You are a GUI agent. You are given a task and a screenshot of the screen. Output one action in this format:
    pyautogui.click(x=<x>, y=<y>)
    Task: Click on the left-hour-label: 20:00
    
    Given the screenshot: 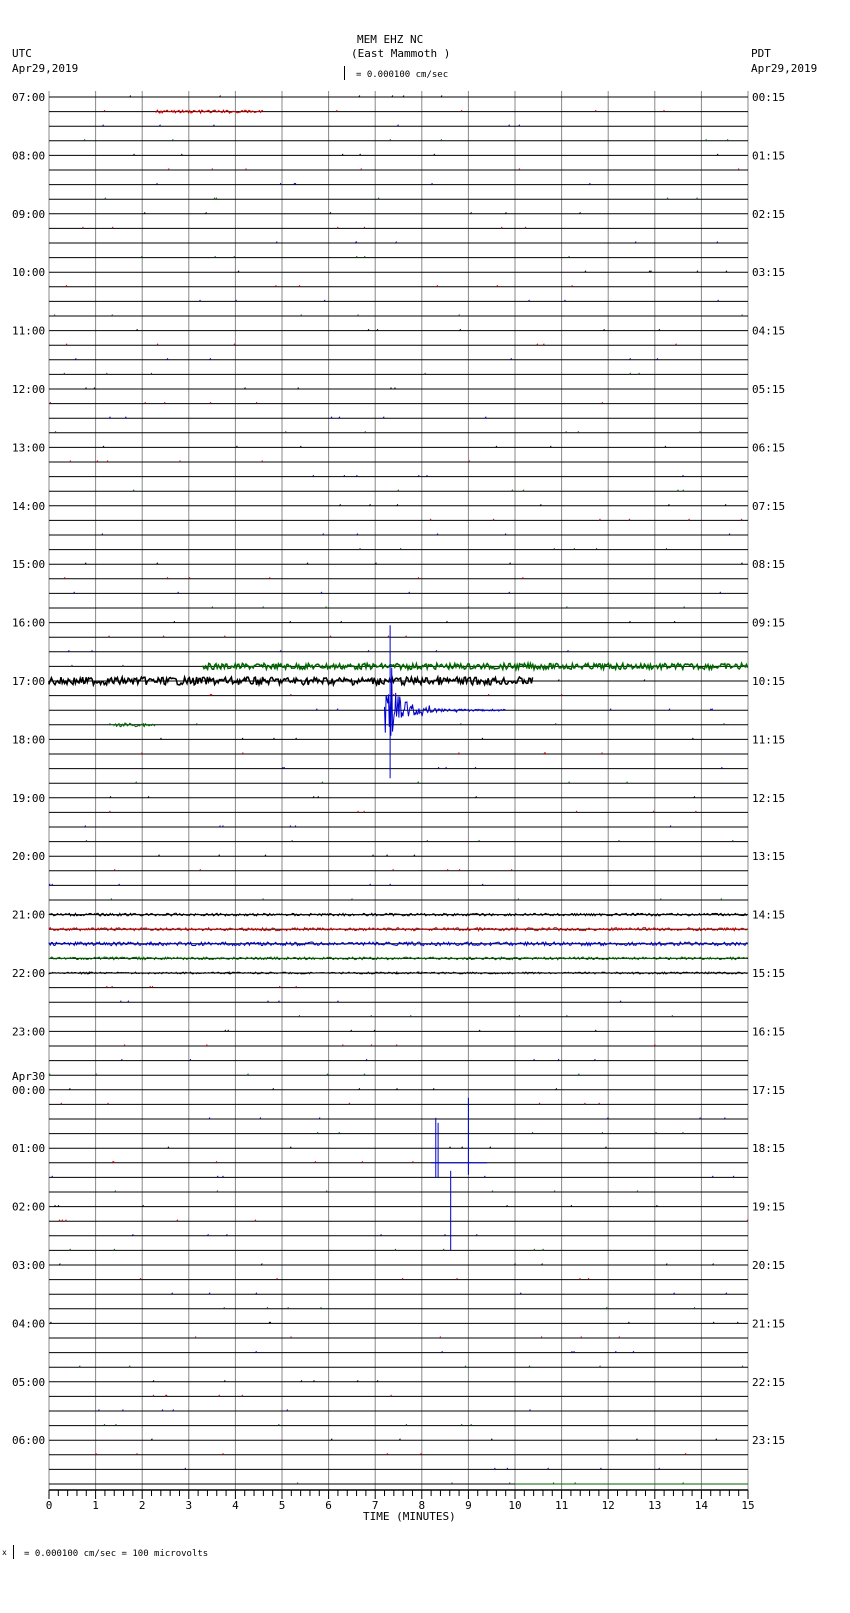 What is the action you would take?
    pyautogui.click(x=28, y=856)
    